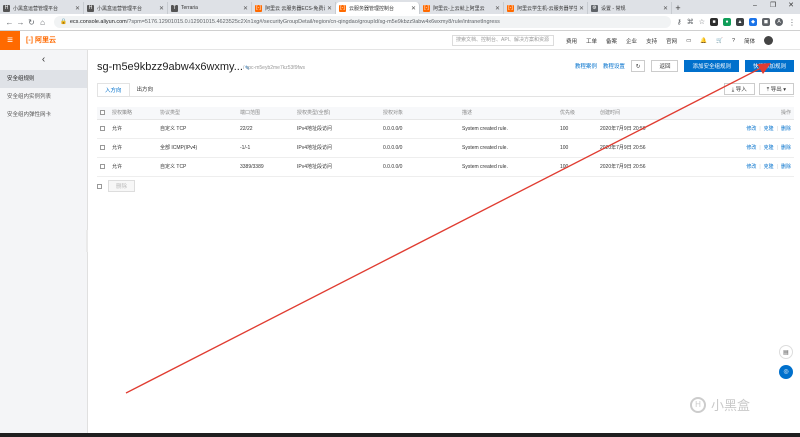  What do you see at coordinates (337, 167) in the screenshot?
I see `cell-auth-type: IPv4地址段访问` at bounding box center [337, 167].